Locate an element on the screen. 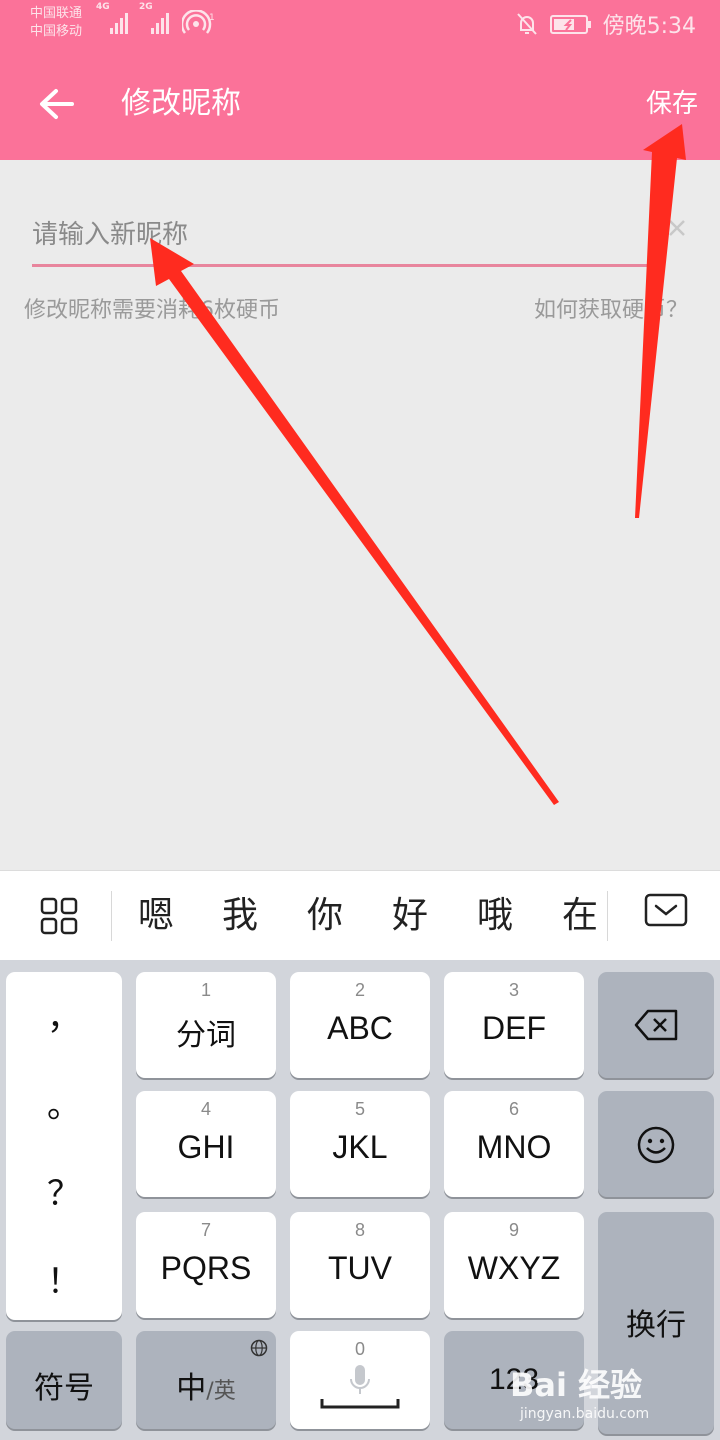  punct-key-period: 。 is located at coordinates (64, 1102).